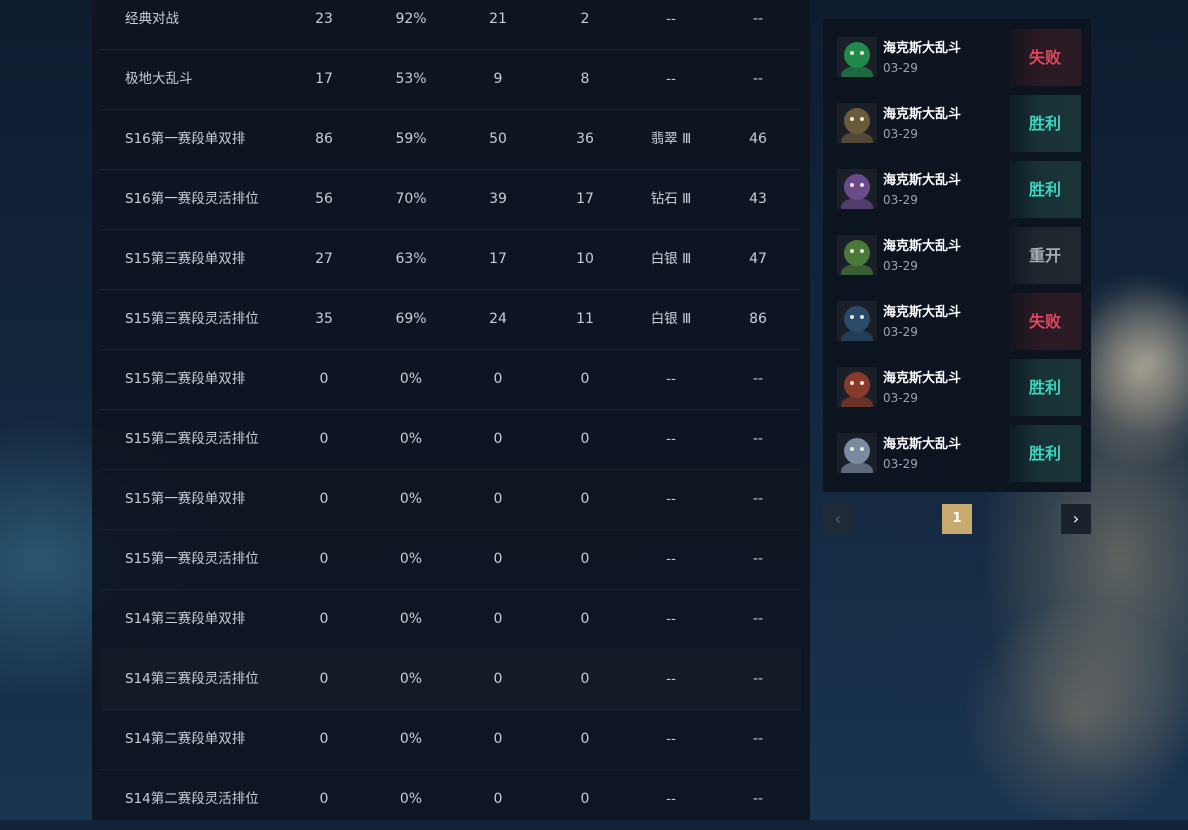  Describe the element at coordinates (585, 139) in the screenshot. I see `losses-cell: 36` at that location.